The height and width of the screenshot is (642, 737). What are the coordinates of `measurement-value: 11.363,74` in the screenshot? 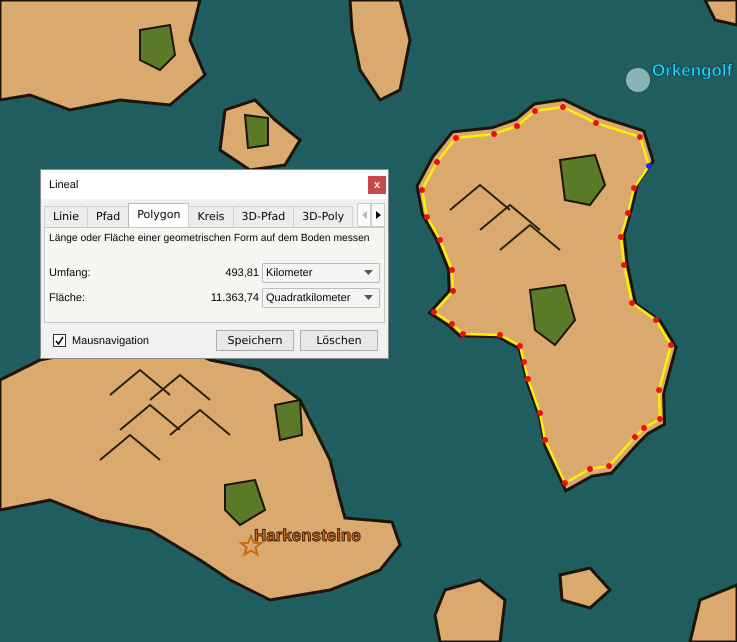 It's located at (234, 298).